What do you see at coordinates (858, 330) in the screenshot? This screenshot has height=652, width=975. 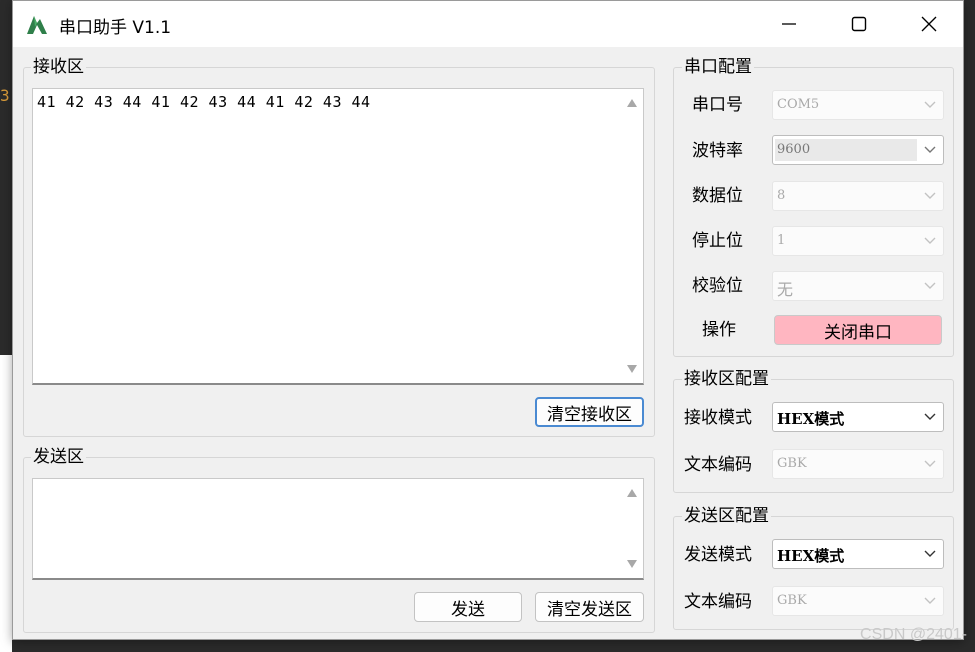 I see `close-port-button: 关闭串口` at bounding box center [858, 330].